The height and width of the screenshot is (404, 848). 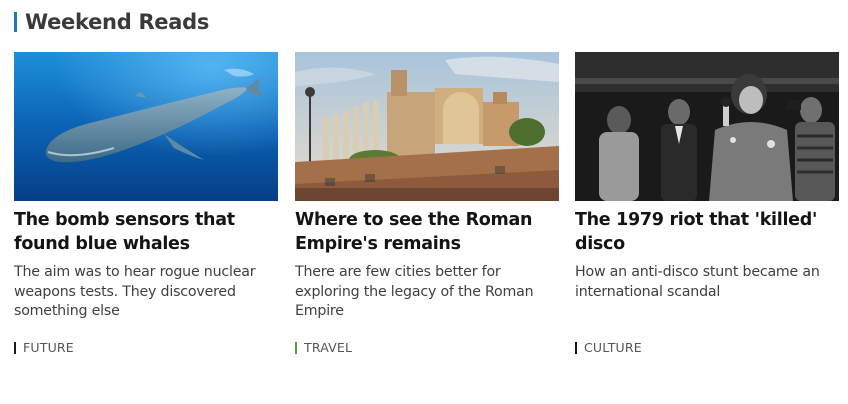 I want to click on story-tag: CULTURE, so click(x=608, y=347).